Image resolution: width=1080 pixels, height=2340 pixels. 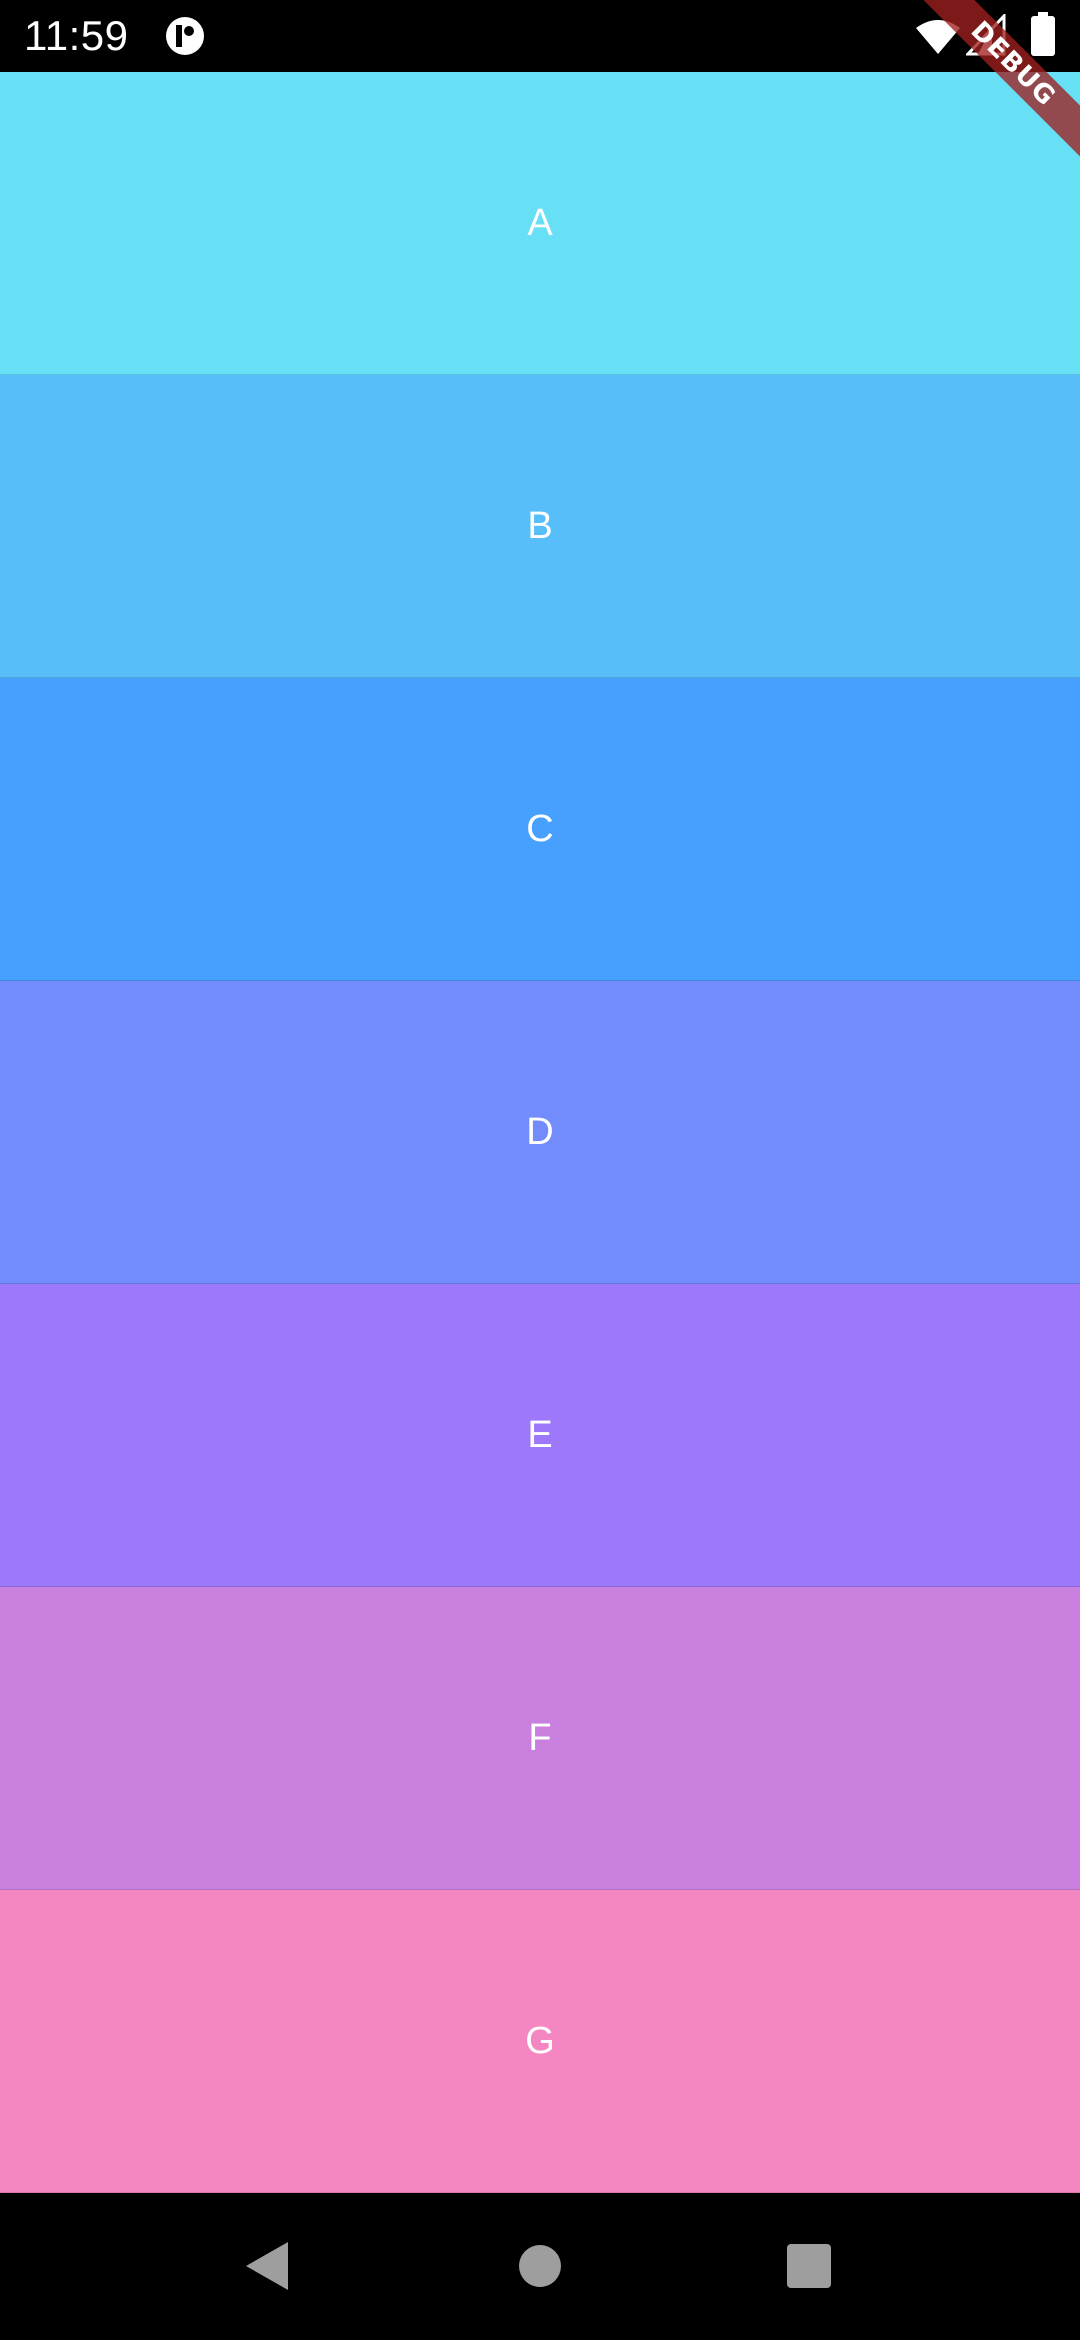 I want to click on list-item-label: D, so click(x=540, y=1131).